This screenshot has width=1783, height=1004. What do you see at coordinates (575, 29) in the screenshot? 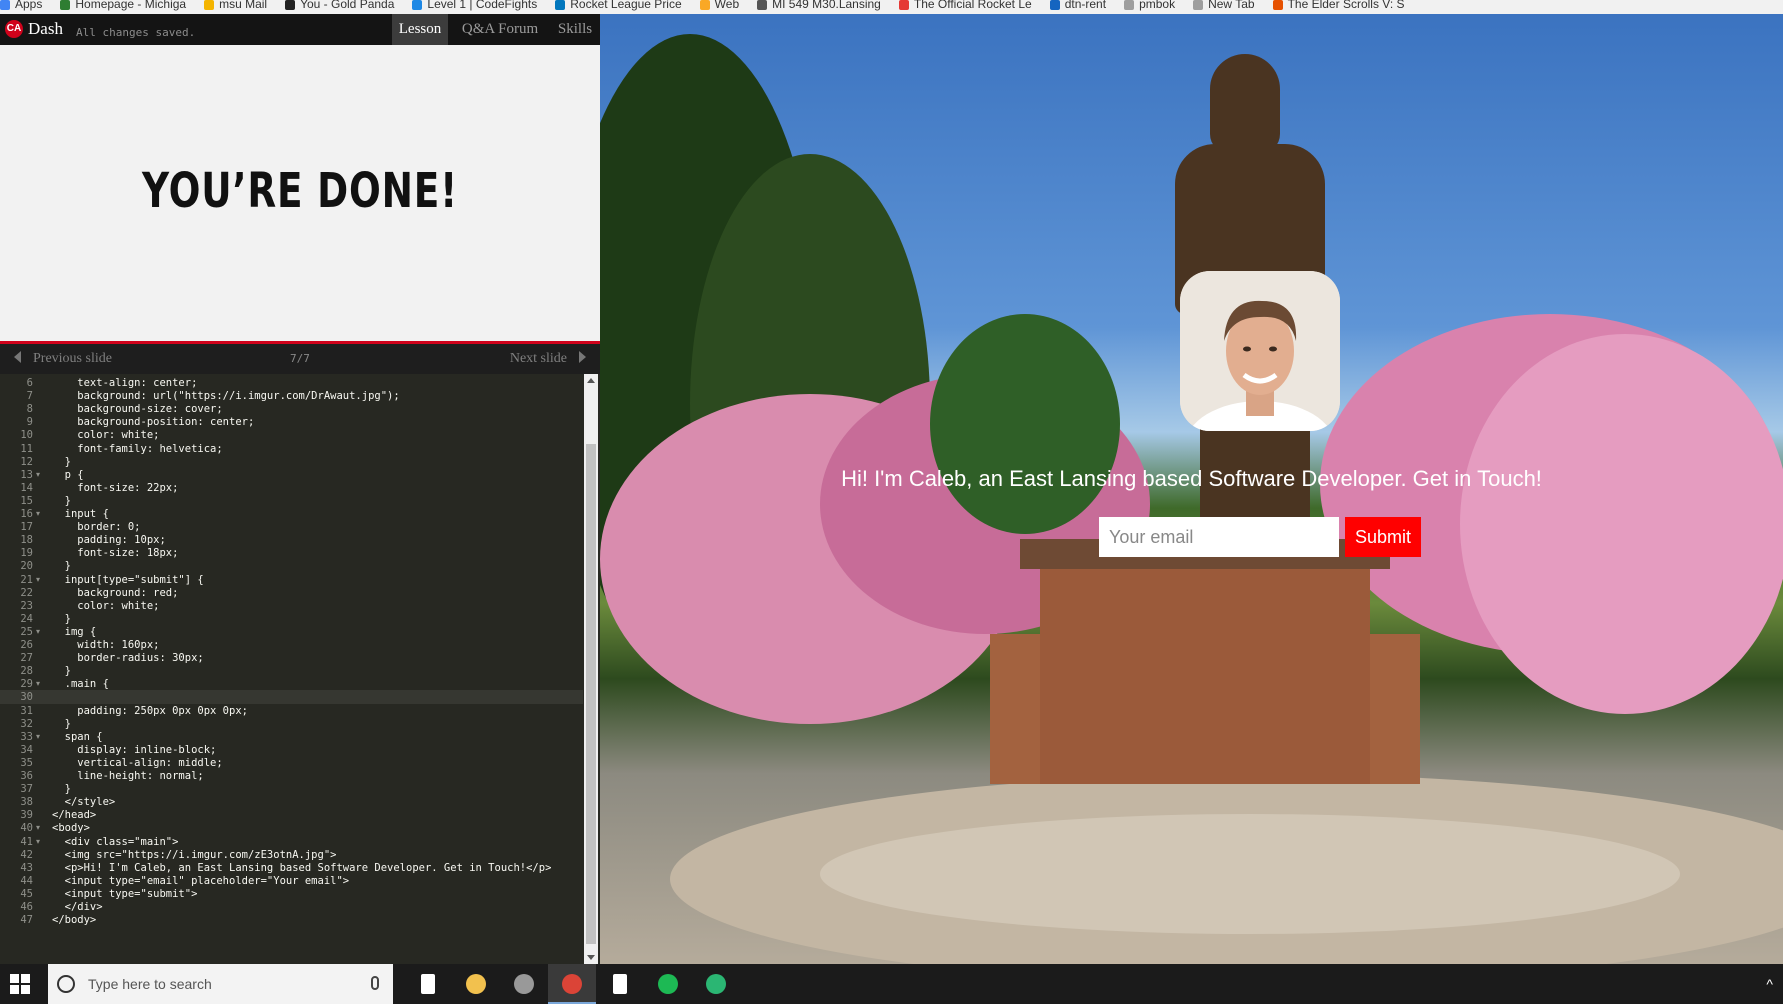
I see `tab-skills: Skills` at bounding box center [575, 29].